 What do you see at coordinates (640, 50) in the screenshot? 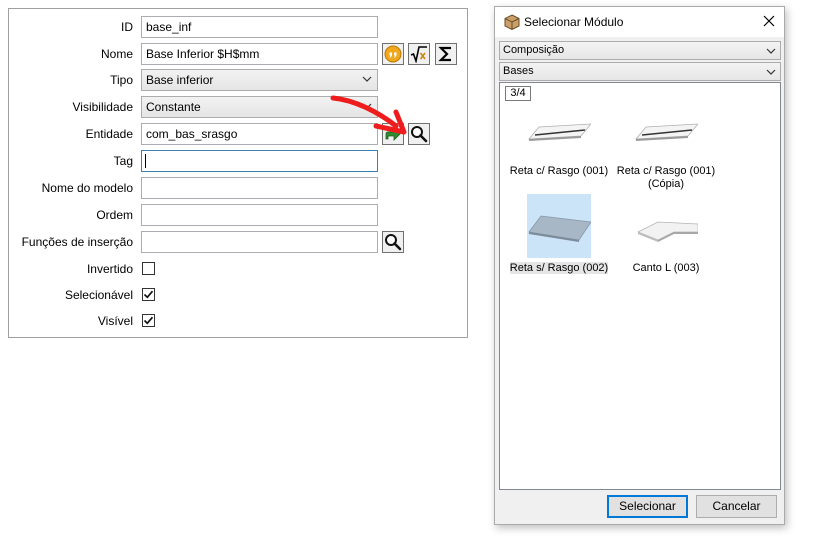
I see `category-dropdown: Composição` at bounding box center [640, 50].